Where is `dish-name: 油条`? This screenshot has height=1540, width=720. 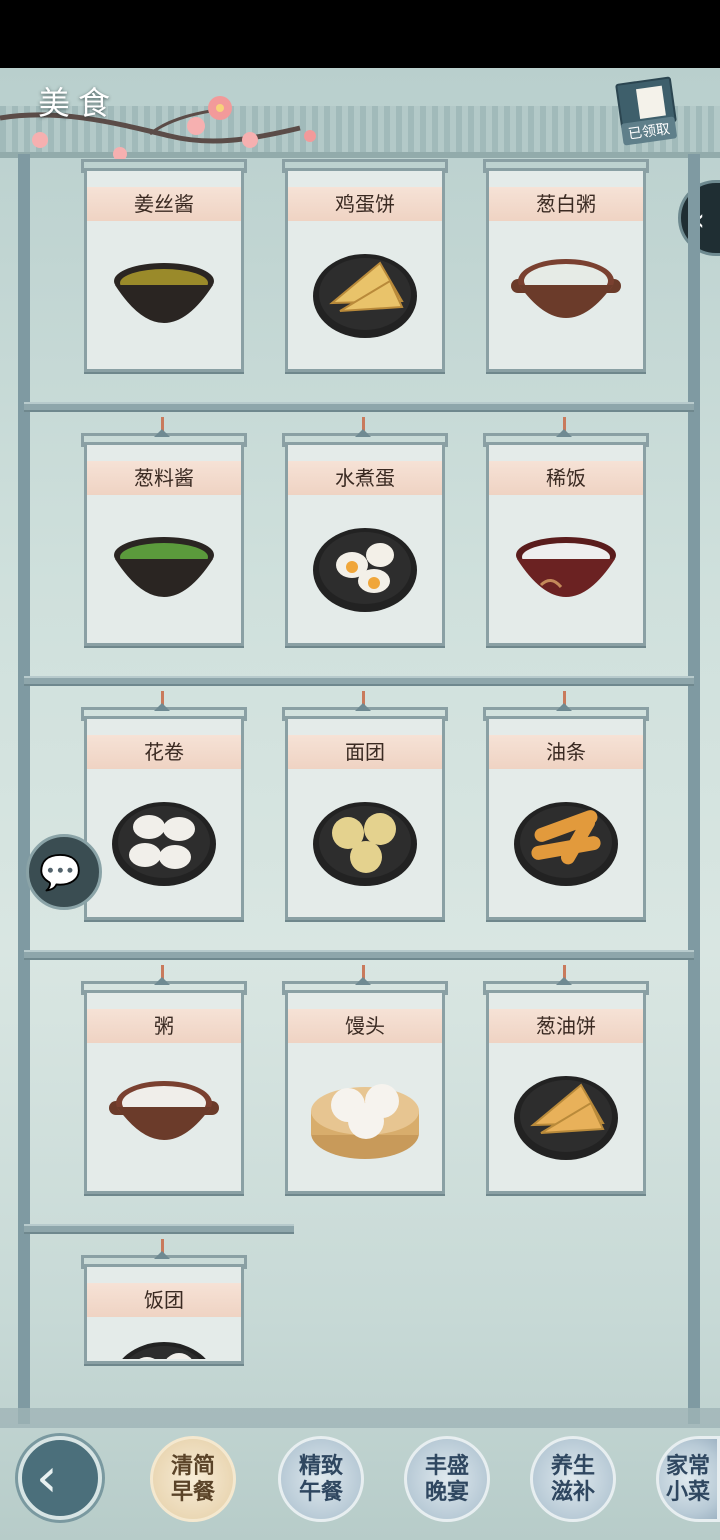
dish-name: 油条 is located at coordinates (566, 752).